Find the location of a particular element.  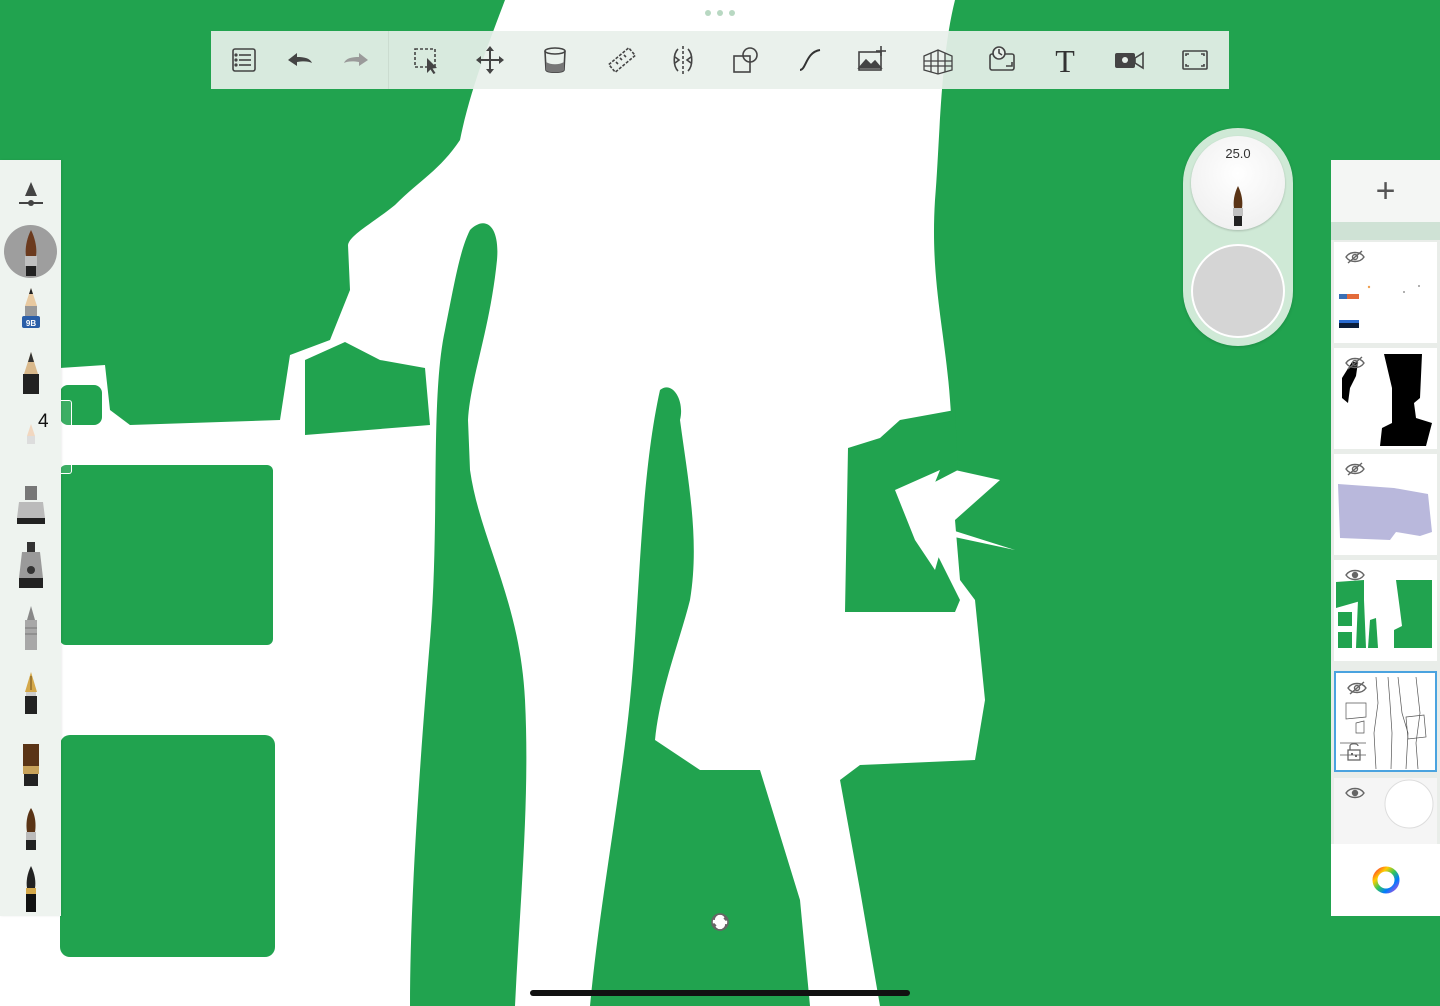

fill-bucket-icon is located at coordinates (555, 60).